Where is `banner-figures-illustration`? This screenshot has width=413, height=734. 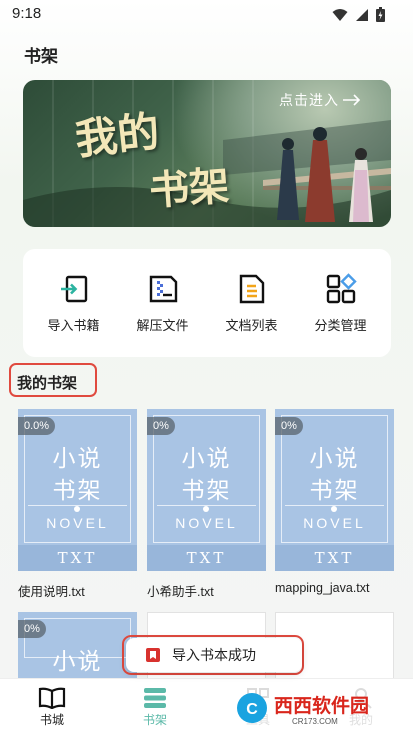 banner-figures-illustration is located at coordinates (327, 174).